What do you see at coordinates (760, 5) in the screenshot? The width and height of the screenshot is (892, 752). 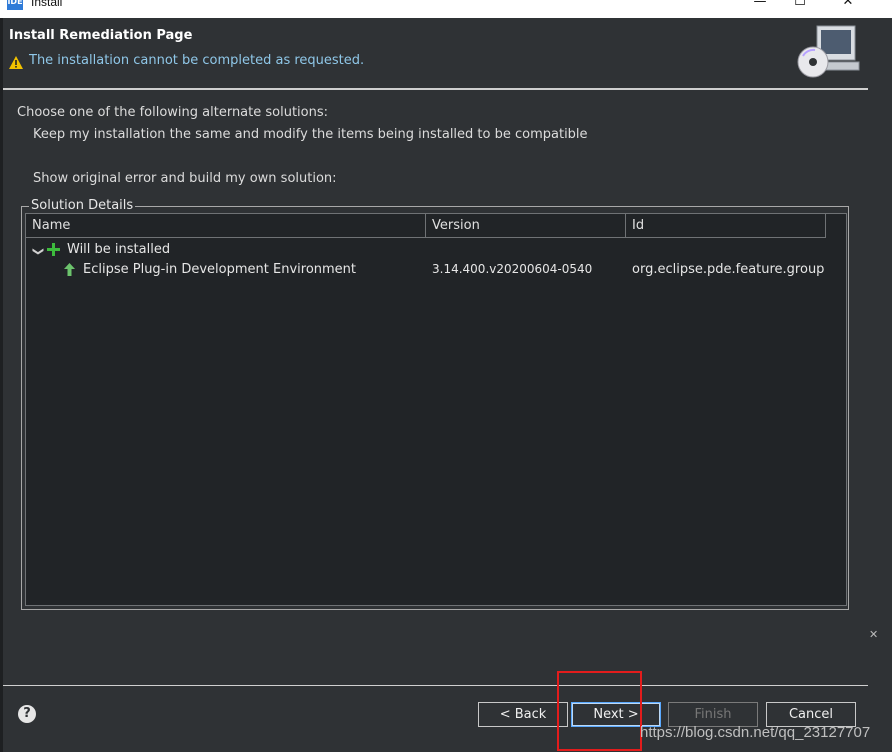 I see `minimize-icon: —` at bounding box center [760, 5].